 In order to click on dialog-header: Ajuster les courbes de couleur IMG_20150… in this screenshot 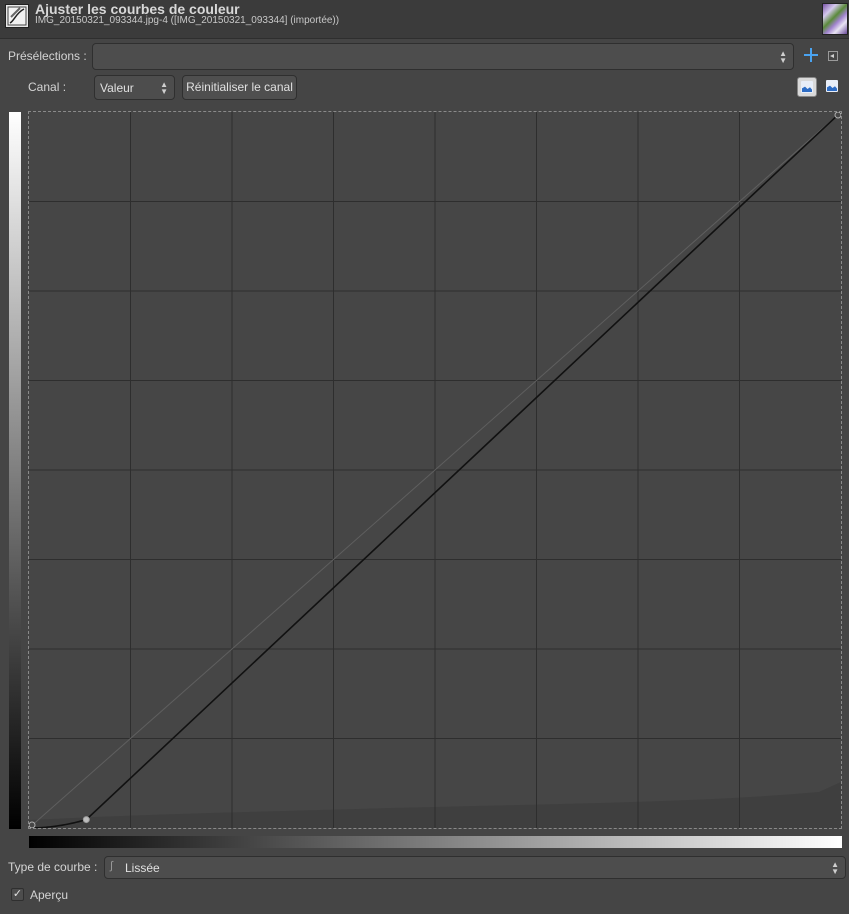, I will do `click(424, 19)`.